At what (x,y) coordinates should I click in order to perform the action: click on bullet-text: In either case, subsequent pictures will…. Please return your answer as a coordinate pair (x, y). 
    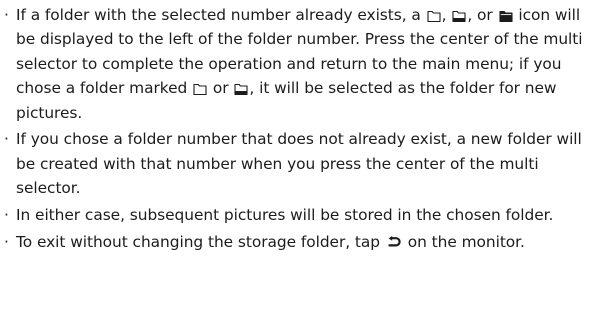
    Looking at the image, I should click on (285, 215).